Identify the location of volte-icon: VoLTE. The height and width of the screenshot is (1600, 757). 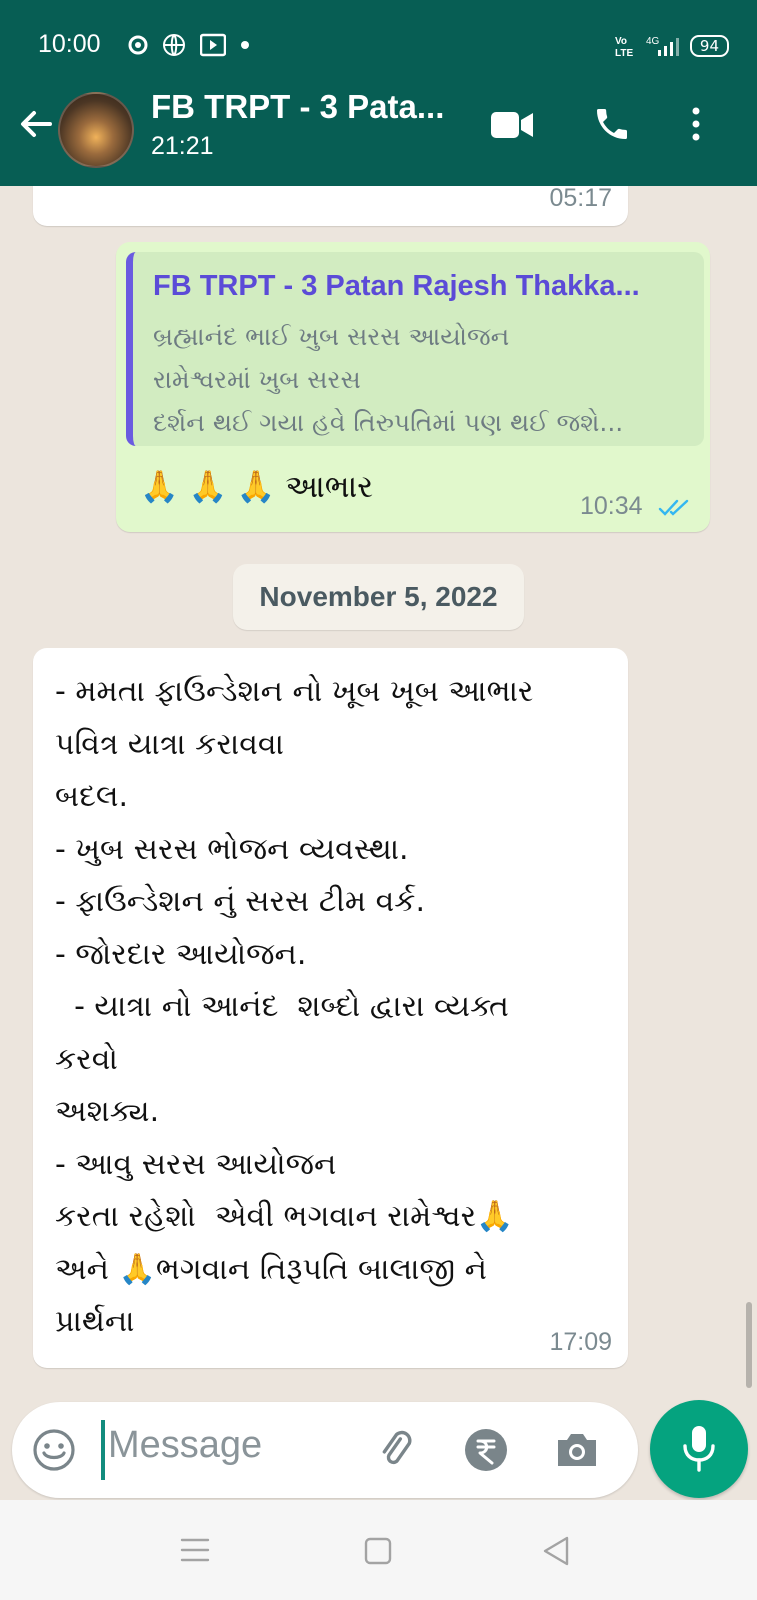
(624, 47).